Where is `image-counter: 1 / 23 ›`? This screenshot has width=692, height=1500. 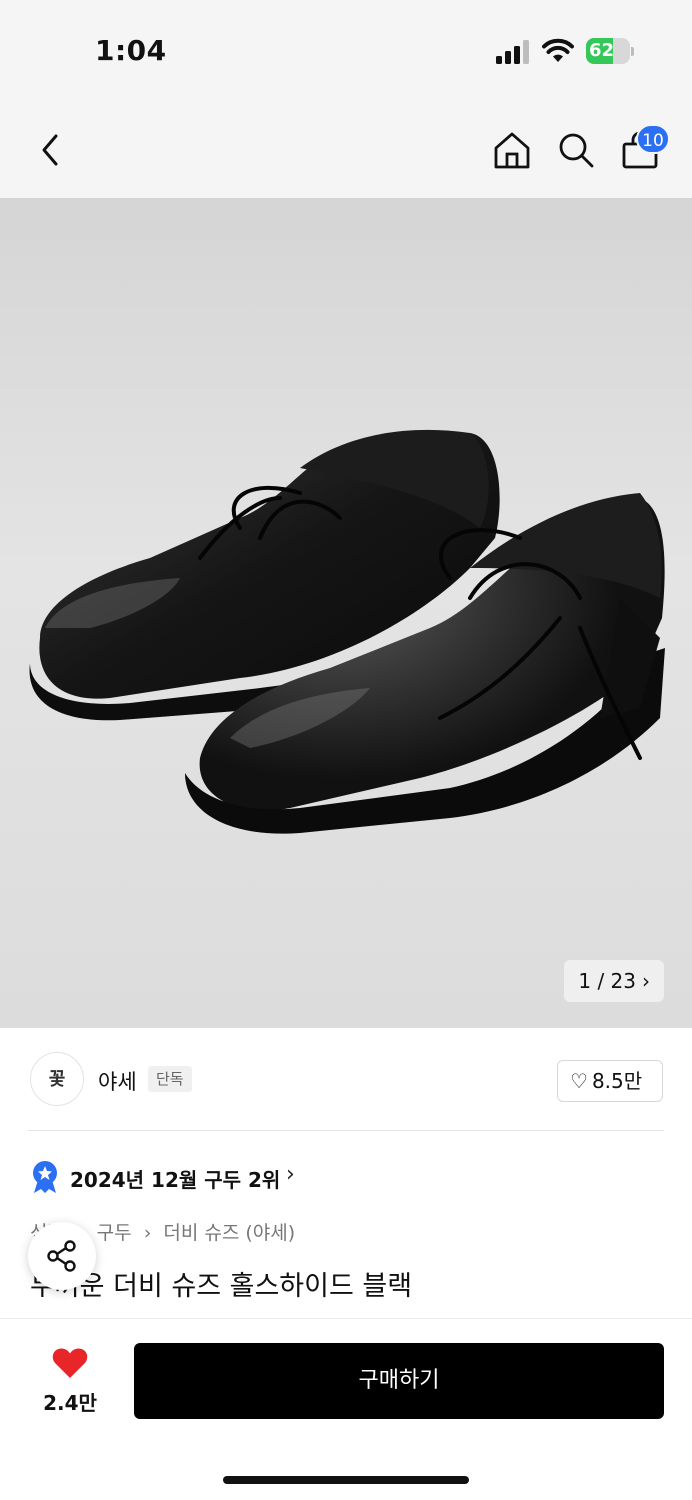
image-counter: 1 / 23 › is located at coordinates (614, 981).